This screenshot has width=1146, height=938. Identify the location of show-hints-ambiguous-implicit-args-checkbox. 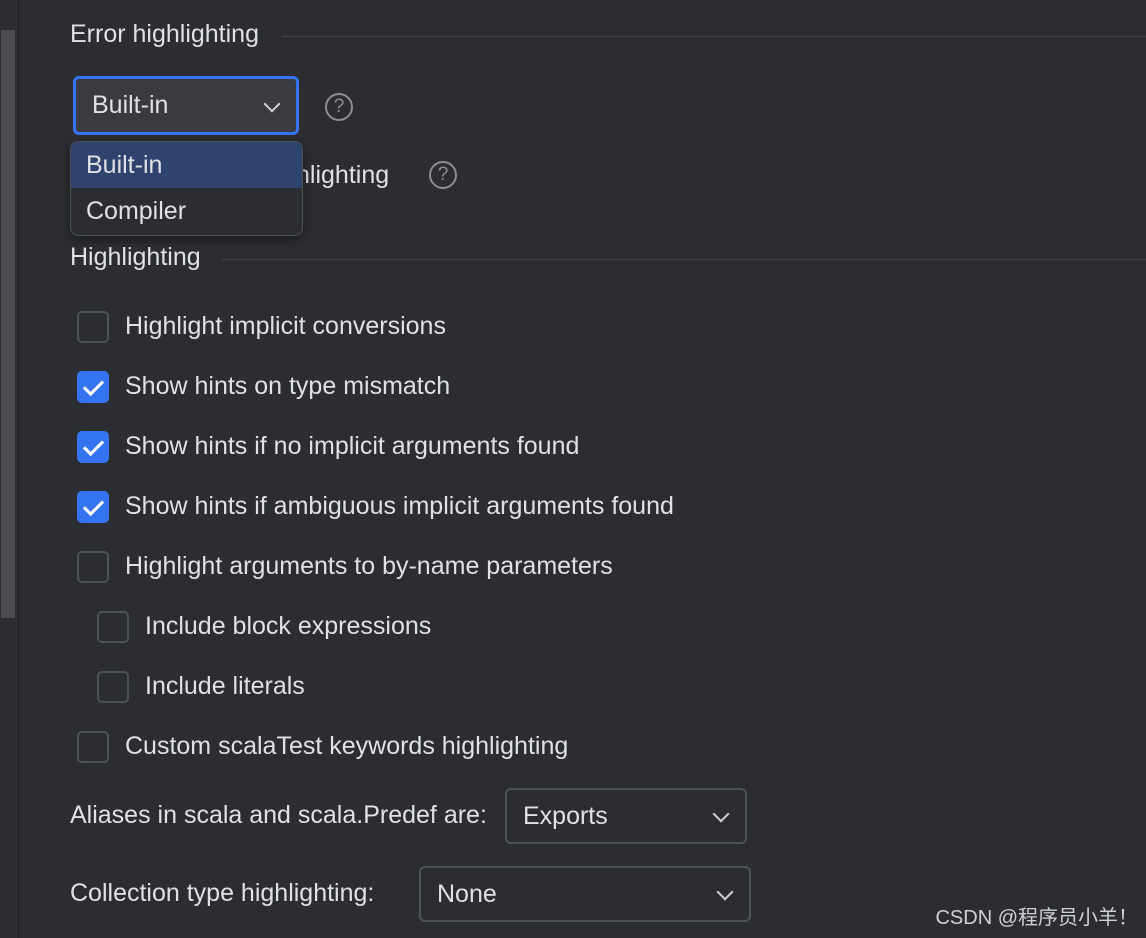
(93, 507).